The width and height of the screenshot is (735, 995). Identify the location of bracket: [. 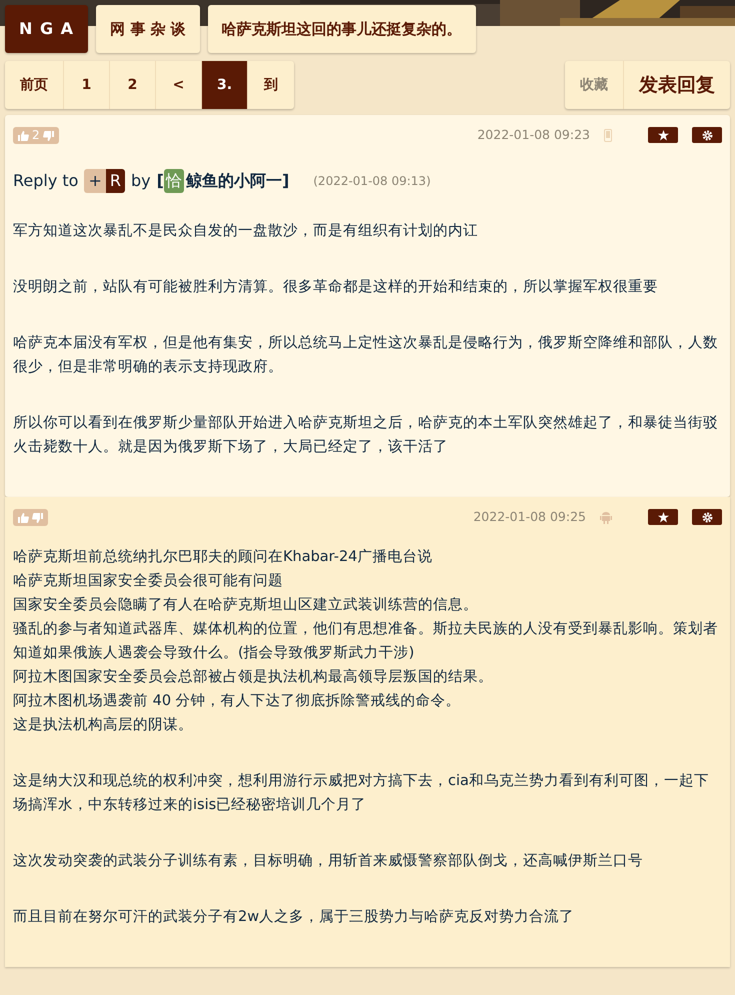
(160, 181).